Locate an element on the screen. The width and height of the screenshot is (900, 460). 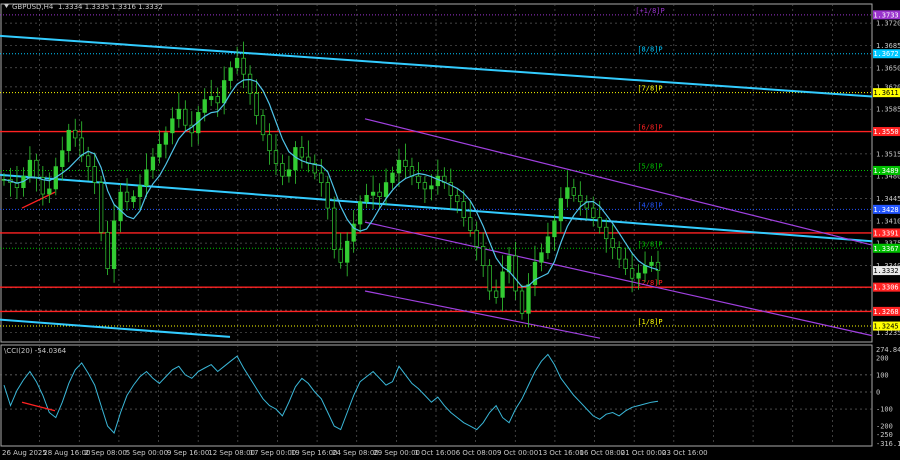
time-axis-label: 5 Sep 00:00 is located at coordinates (147, 453).